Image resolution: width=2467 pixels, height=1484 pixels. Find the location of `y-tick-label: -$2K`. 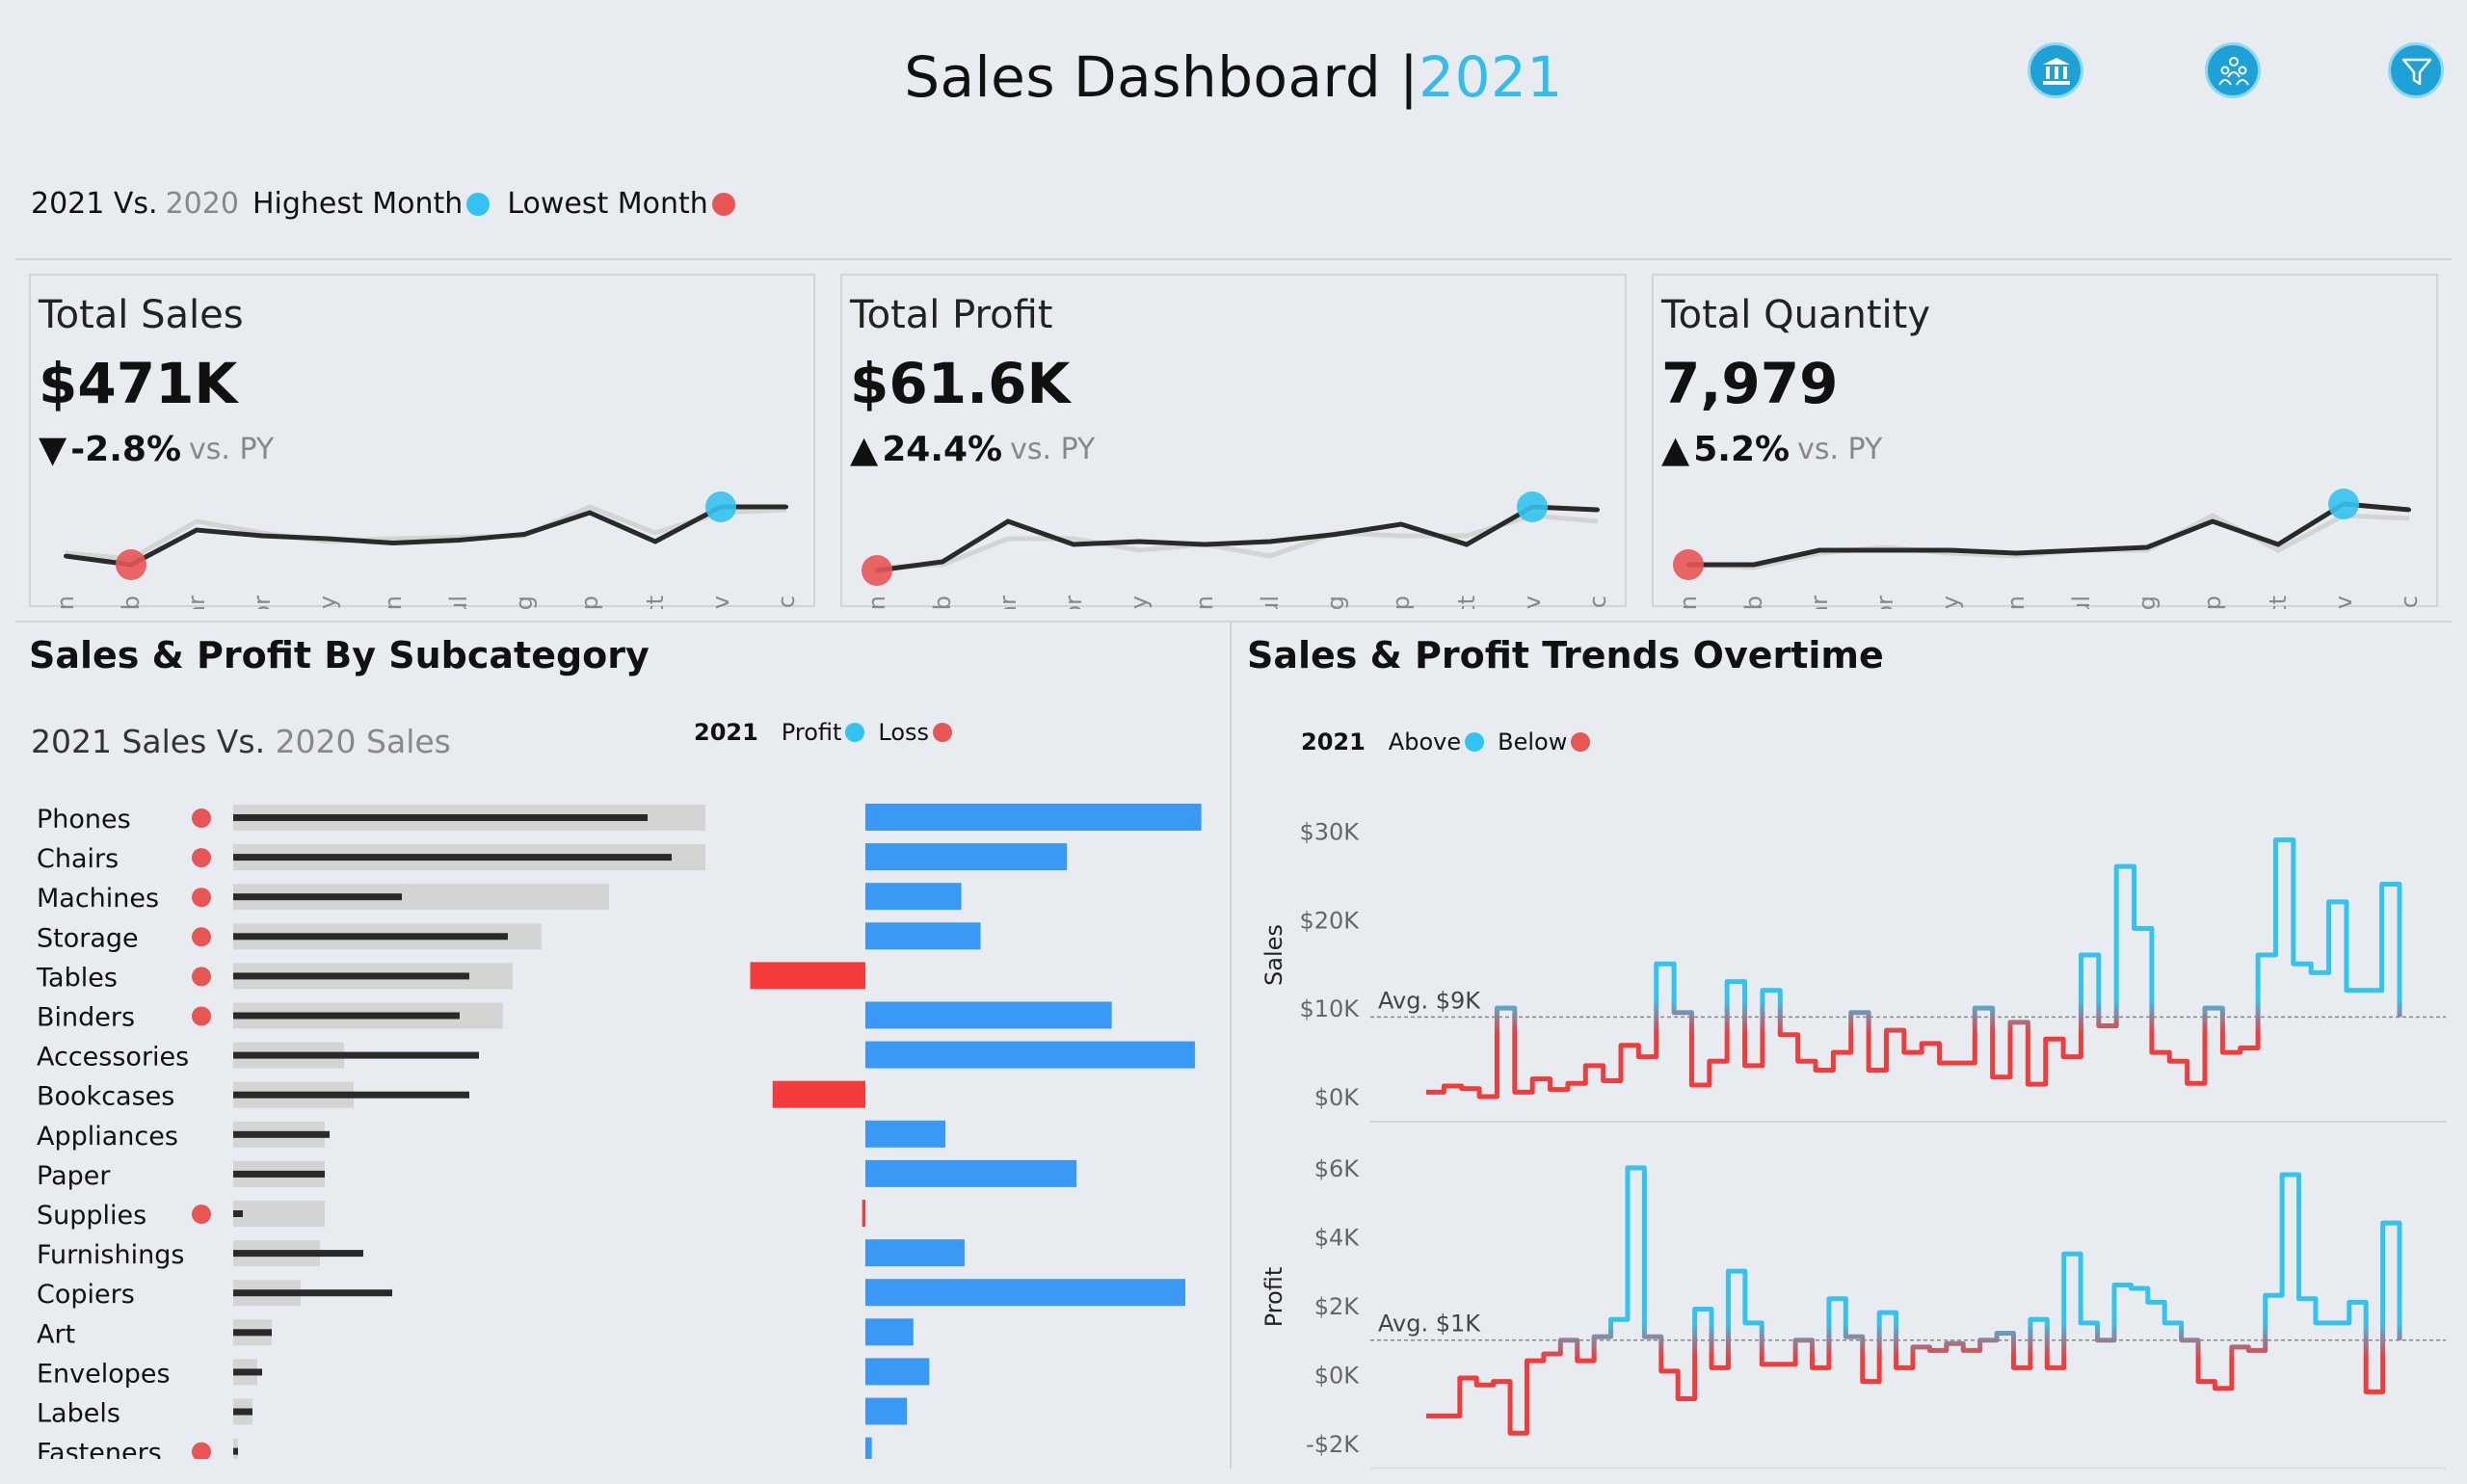

y-tick-label: -$2K is located at coordinates (1333, 1444).